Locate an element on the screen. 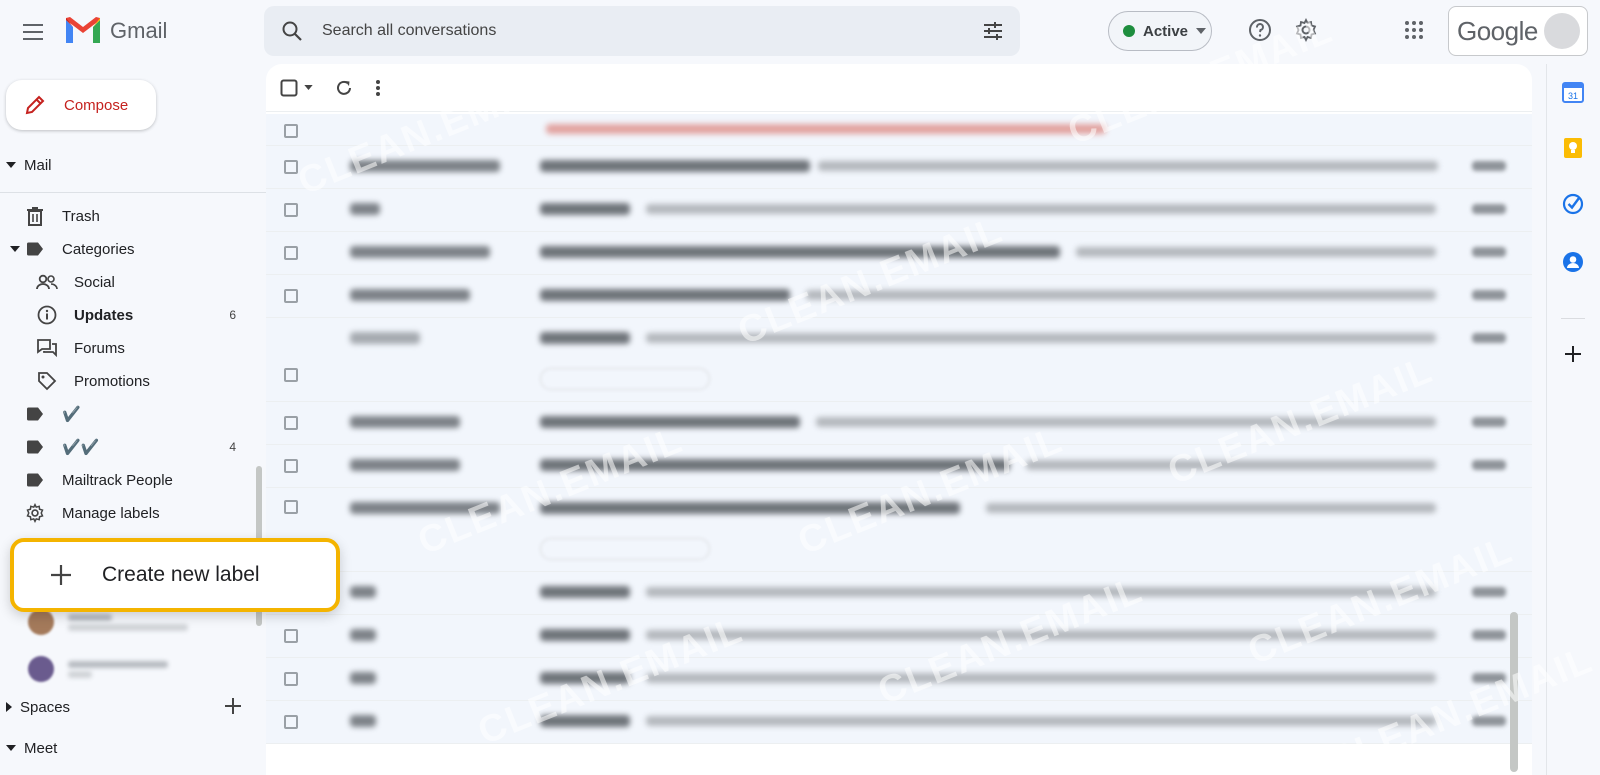  chevron-down-icon is located at coordinates (1201, 31).